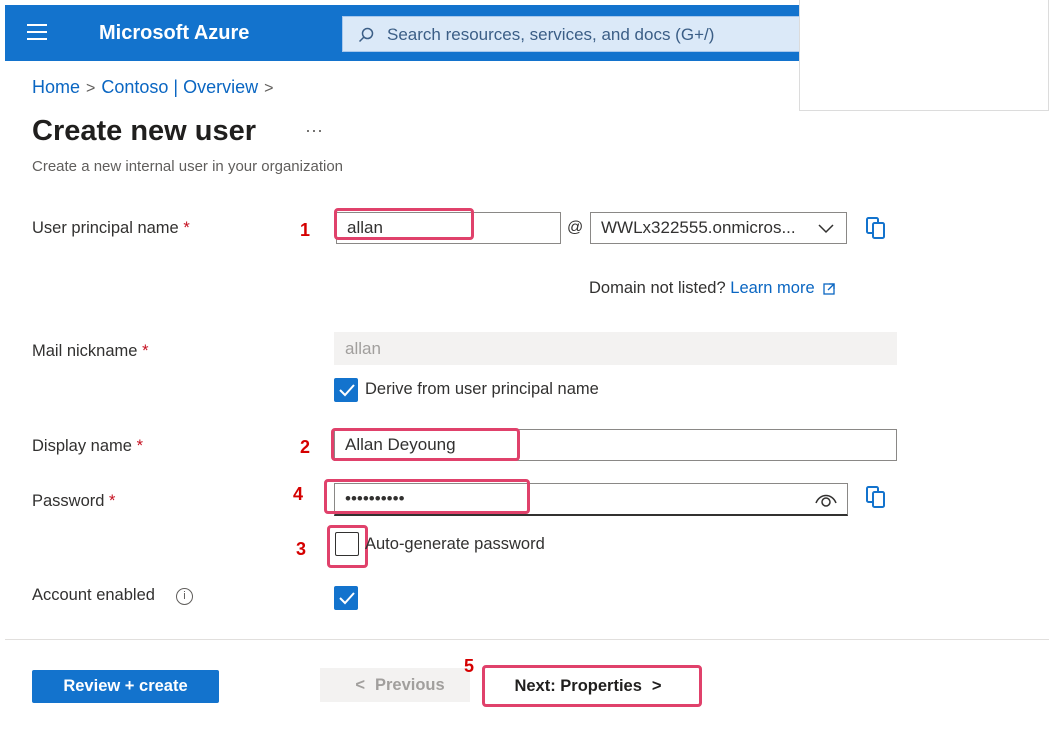 The height and width of the screenshot is (734, 1049). What do you see at coordinates (829, 288) in the screenshot?
I see `external-link-icon` at bounding box center [829, 288].